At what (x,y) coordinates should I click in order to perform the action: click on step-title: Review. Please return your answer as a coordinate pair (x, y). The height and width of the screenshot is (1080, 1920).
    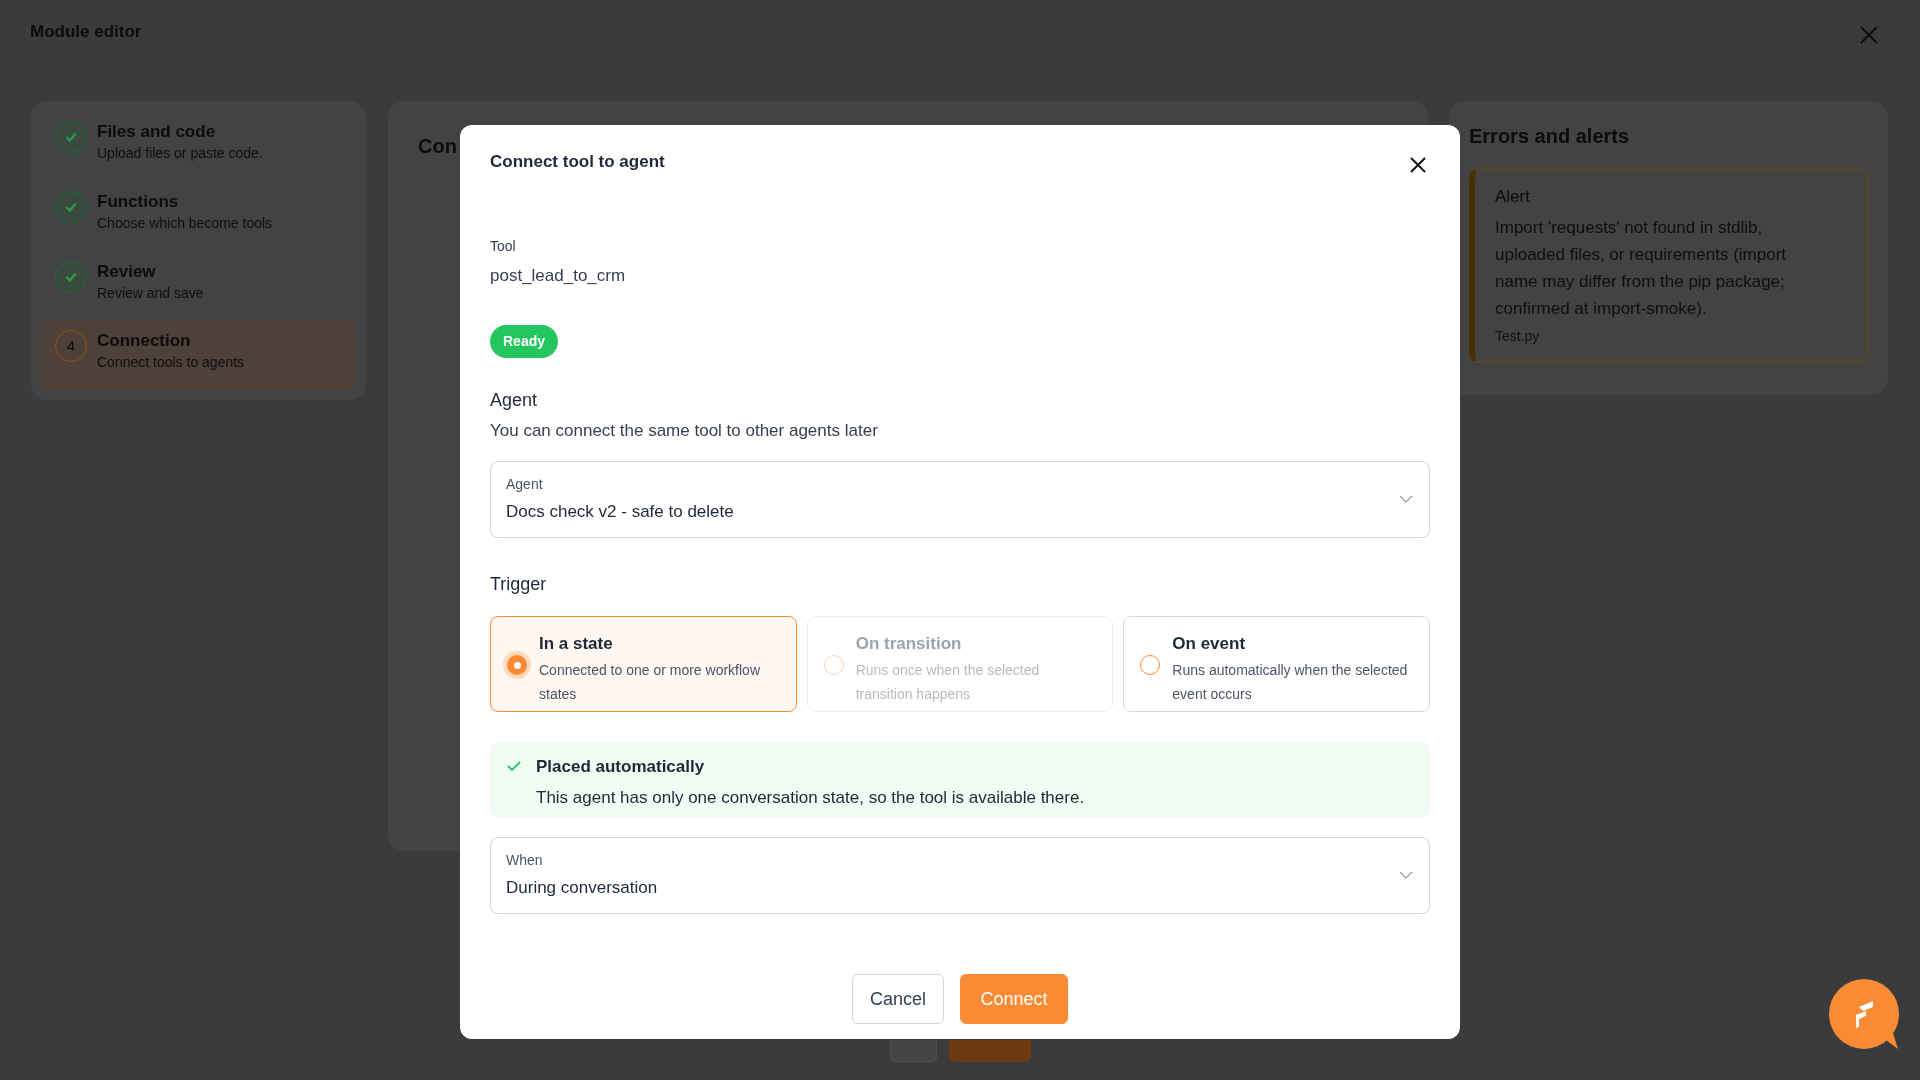
    Looking at the image, I should click on (127, 271).